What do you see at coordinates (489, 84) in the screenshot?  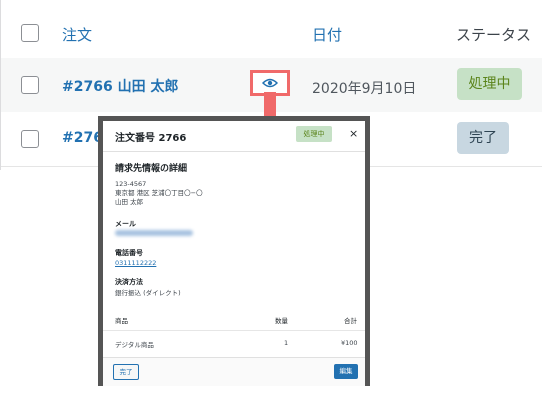 I see `status-badge: 処理中` at bounding box center [489, 84].